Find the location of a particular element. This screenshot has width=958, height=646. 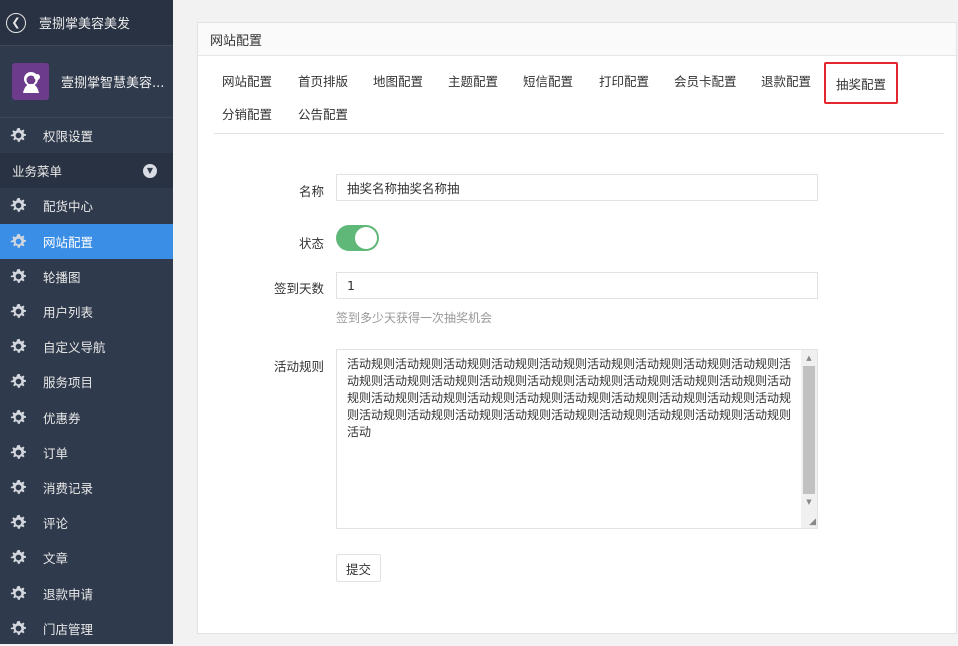

sidebar-item-7: 订单 is located at coordinates (86, 452).